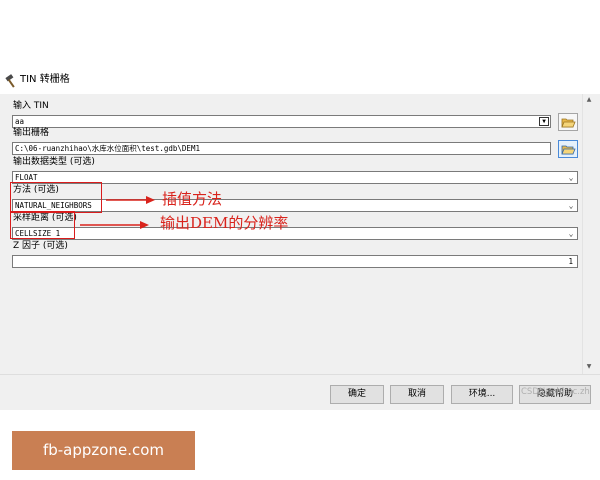 The width and height of the screenshot is (600, 480). Describe the element at coordinates (281, 121) in the screenshot. I see `input-tin-combo: aa ▼` at that location.